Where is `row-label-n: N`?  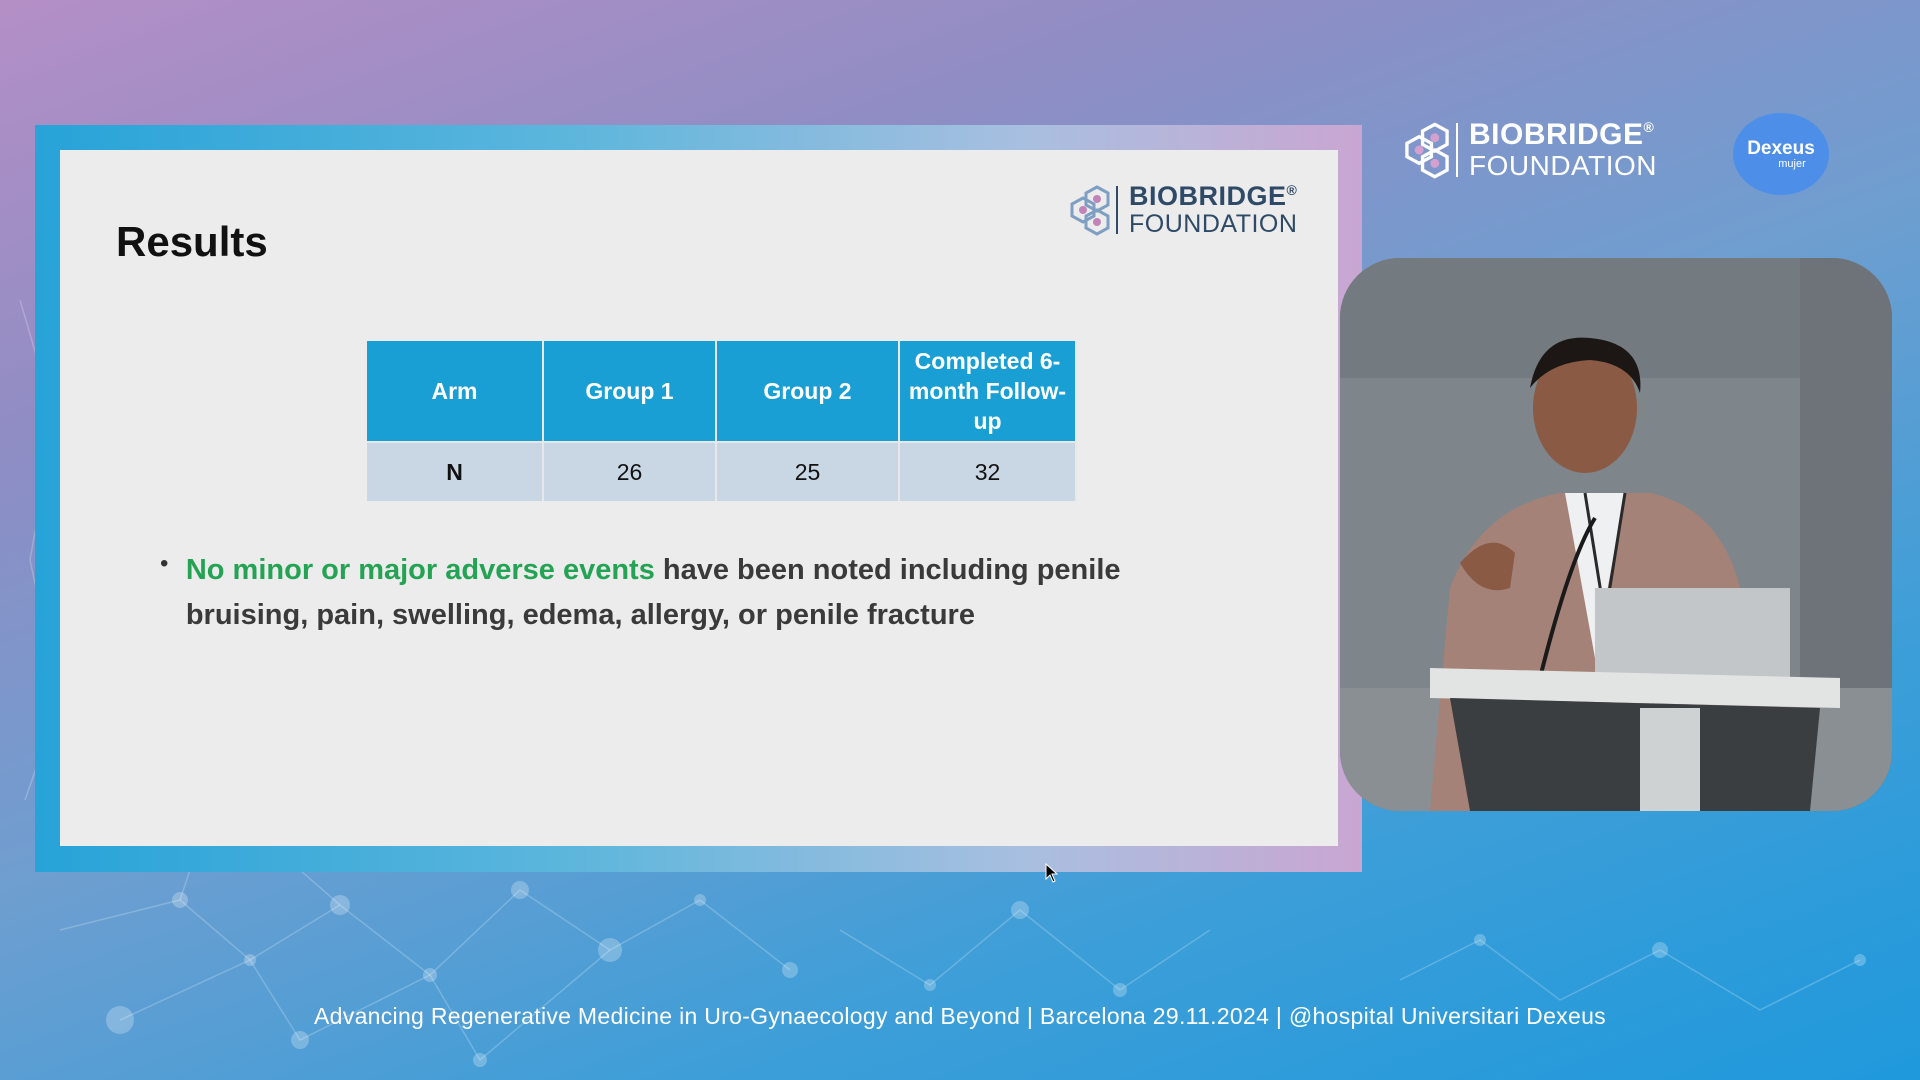 row-label-n: N is located at coordinates (455, 471).